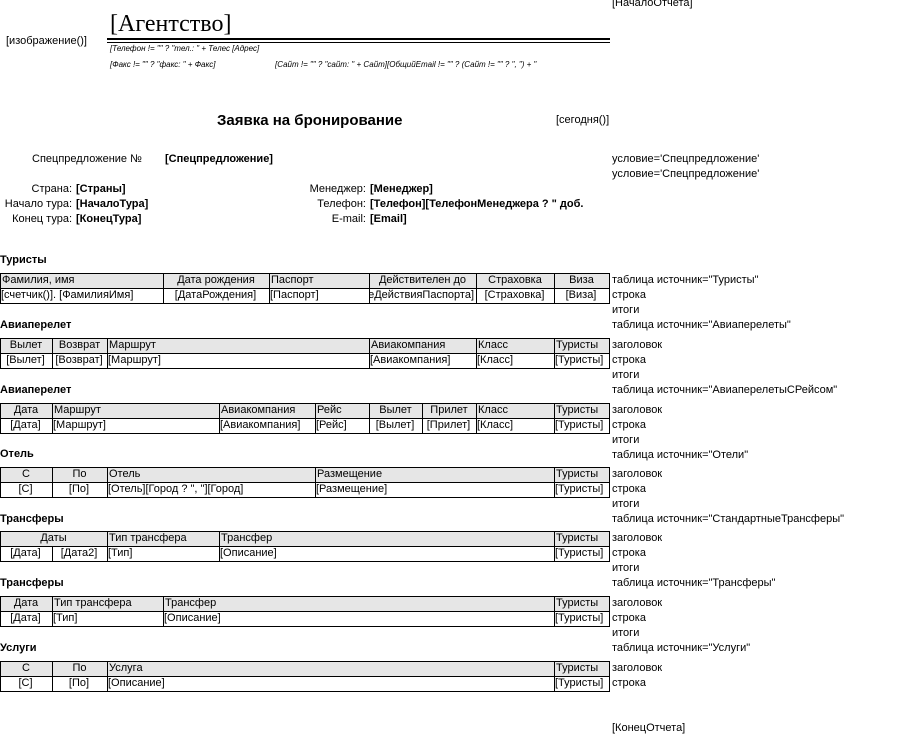  What do you see at coordinates (358, 39) in the screenshot?
I see `header-rule-thick` at bounding box center [358, 39].